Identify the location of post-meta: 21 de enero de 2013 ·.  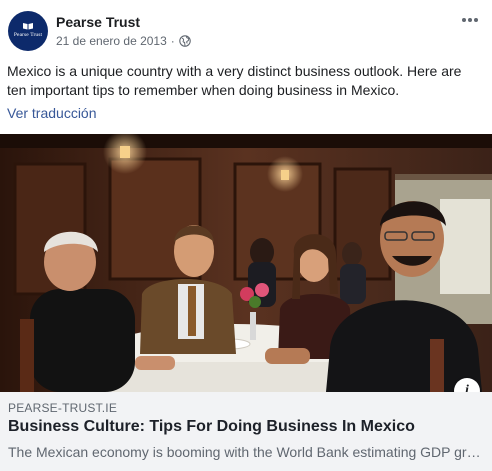
(123, 41).